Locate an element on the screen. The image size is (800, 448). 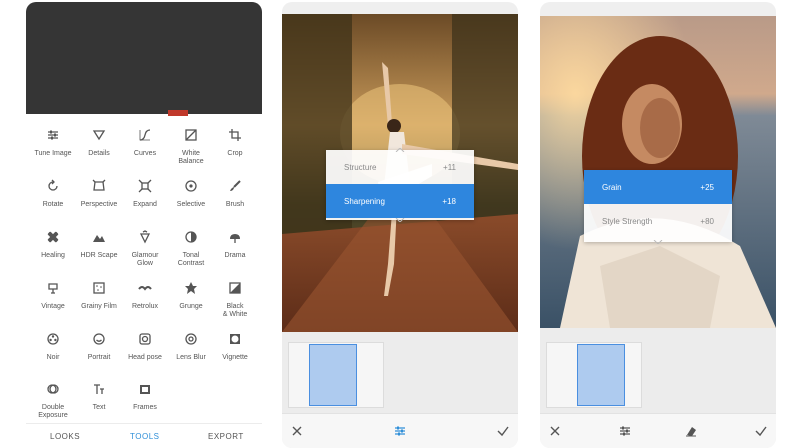
tool-brush: Brush is located at coordinates (235, 194).